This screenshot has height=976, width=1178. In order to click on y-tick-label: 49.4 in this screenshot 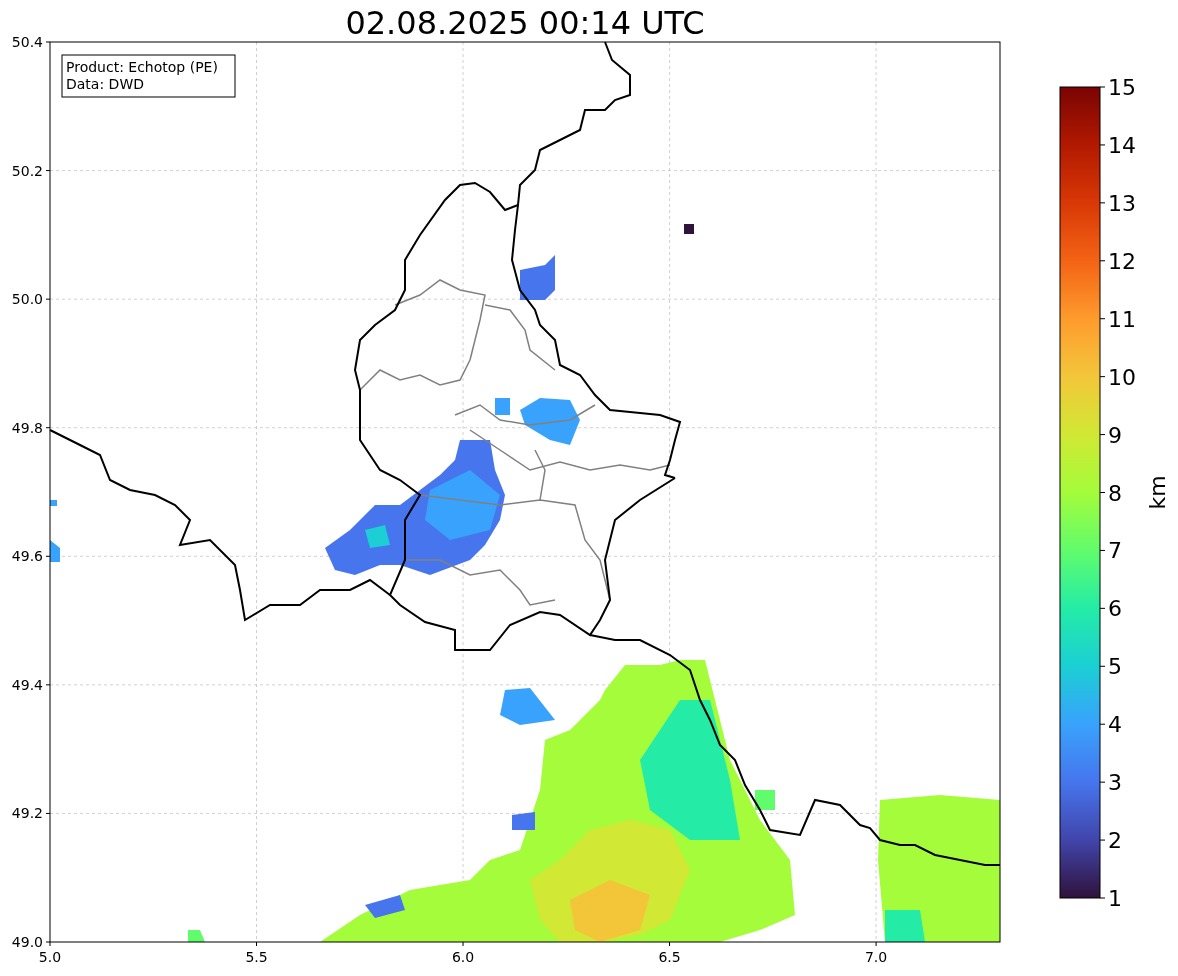, I will do `click(27, 684)`.